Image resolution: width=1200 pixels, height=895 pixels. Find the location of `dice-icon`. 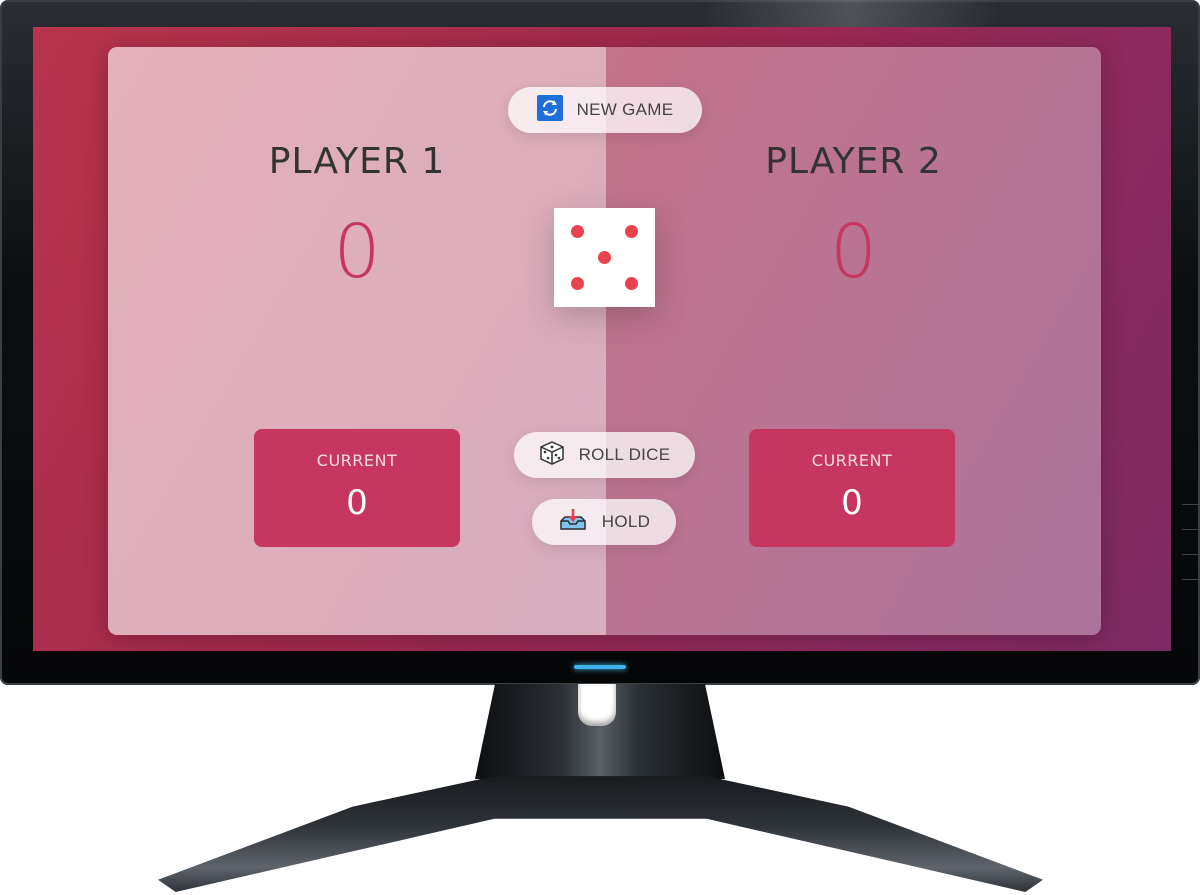

dice-icon is located at coordinates (552, 455).